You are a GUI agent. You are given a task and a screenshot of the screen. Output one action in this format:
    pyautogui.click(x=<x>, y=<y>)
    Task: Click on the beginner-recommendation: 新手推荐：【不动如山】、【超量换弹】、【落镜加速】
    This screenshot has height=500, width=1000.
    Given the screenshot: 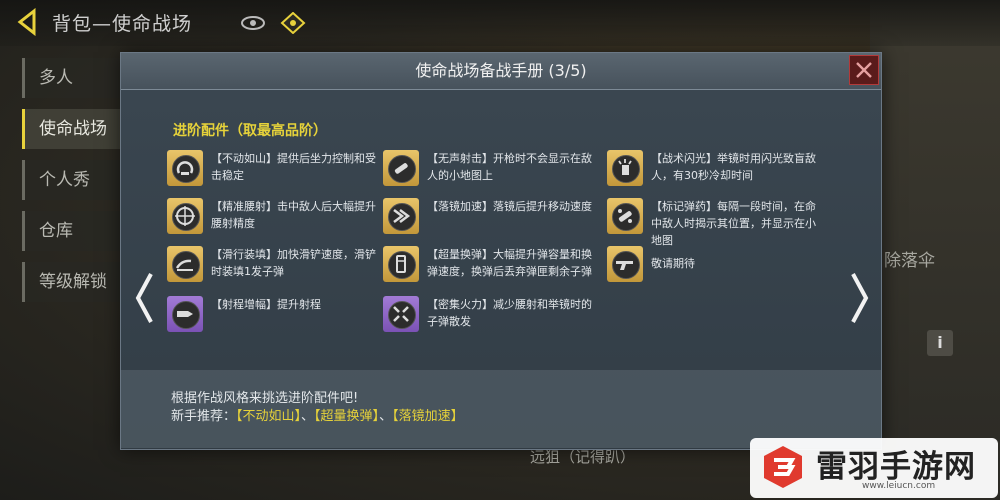 What is the action you would take?
    pyautogui.click(x=317, y=414)
    